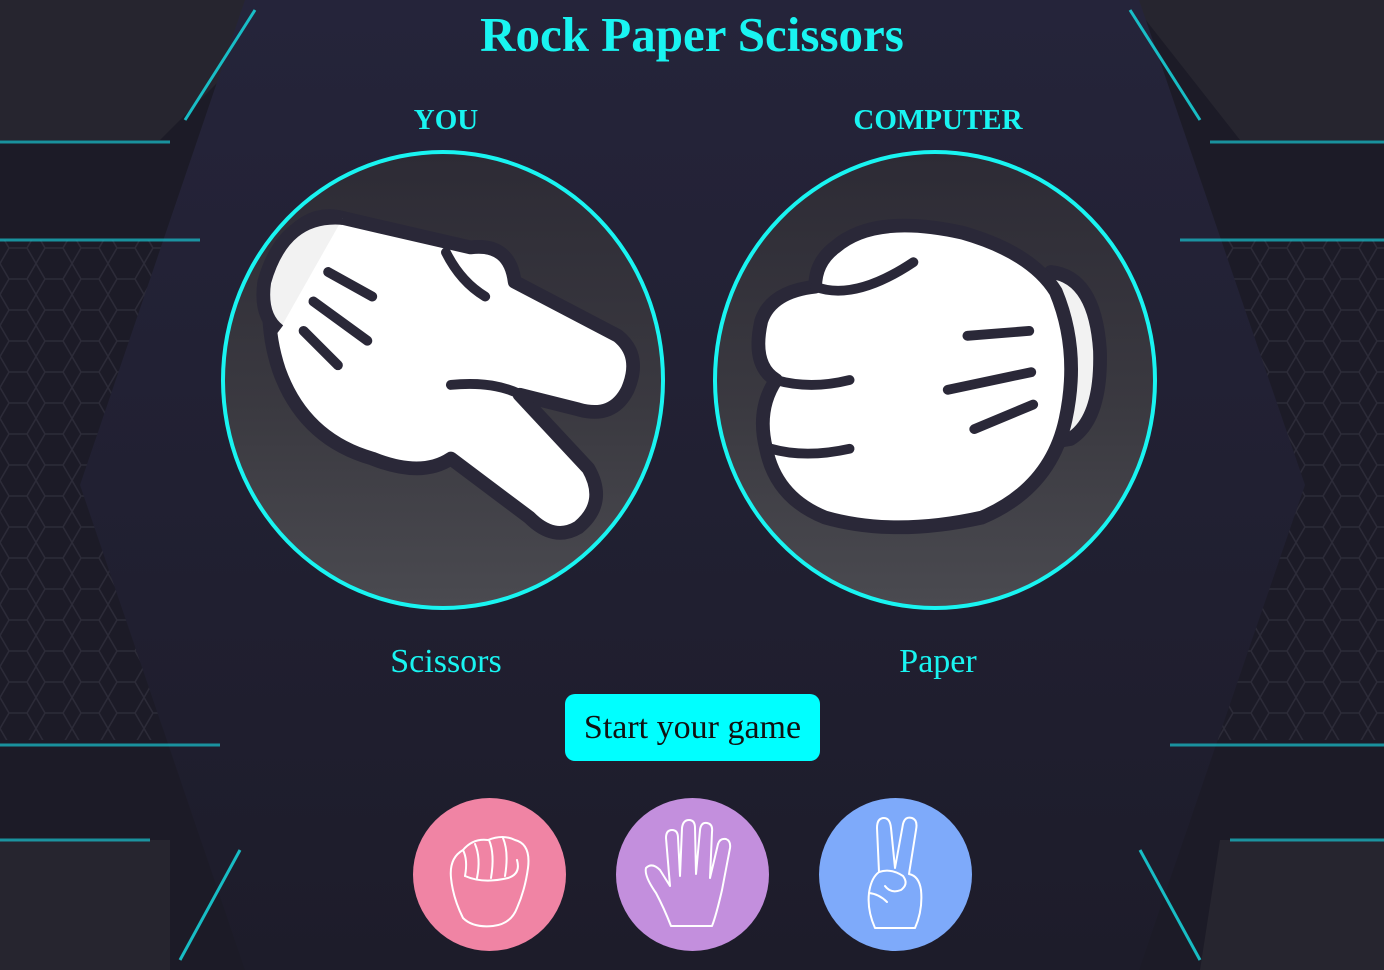 The image size is (1384, 970). I want to click on player-label-computer: COMPUTER, so click(938, 120).